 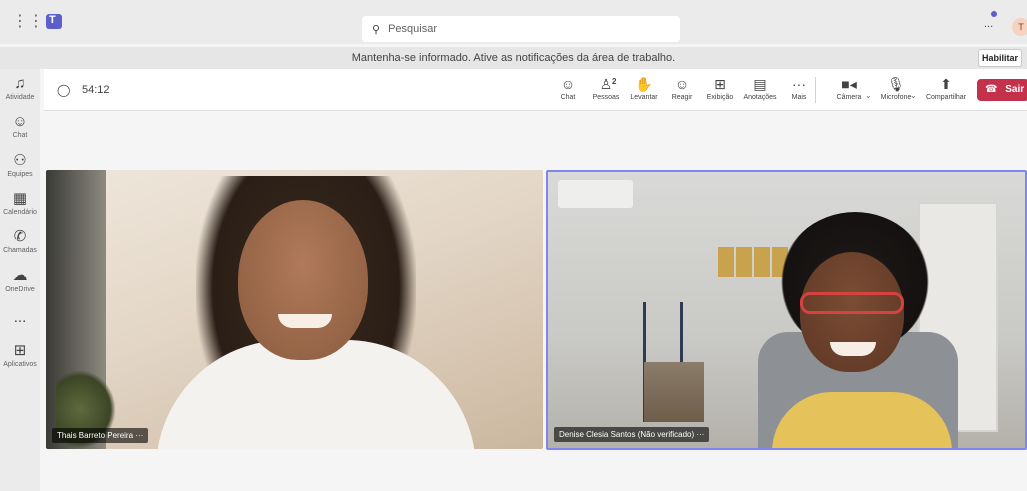 What do you see at coordinates (95, 435) in the screenshot?
I see `participant-name: Thais Barreto Pereira` at bounding box center [95, 435].